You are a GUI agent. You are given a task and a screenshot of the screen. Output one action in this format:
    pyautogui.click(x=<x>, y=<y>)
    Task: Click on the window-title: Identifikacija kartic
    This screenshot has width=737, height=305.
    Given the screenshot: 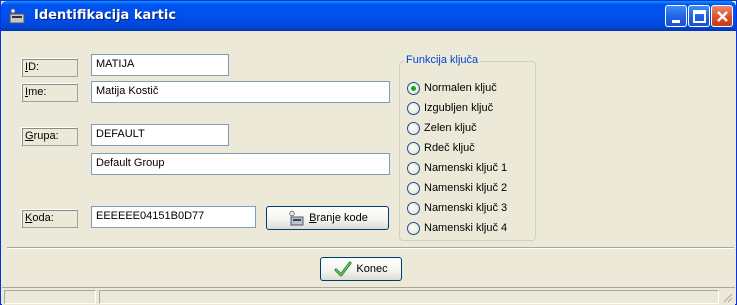 What is the action you would take?
    pyautogui.click(x=105, y=15)
    